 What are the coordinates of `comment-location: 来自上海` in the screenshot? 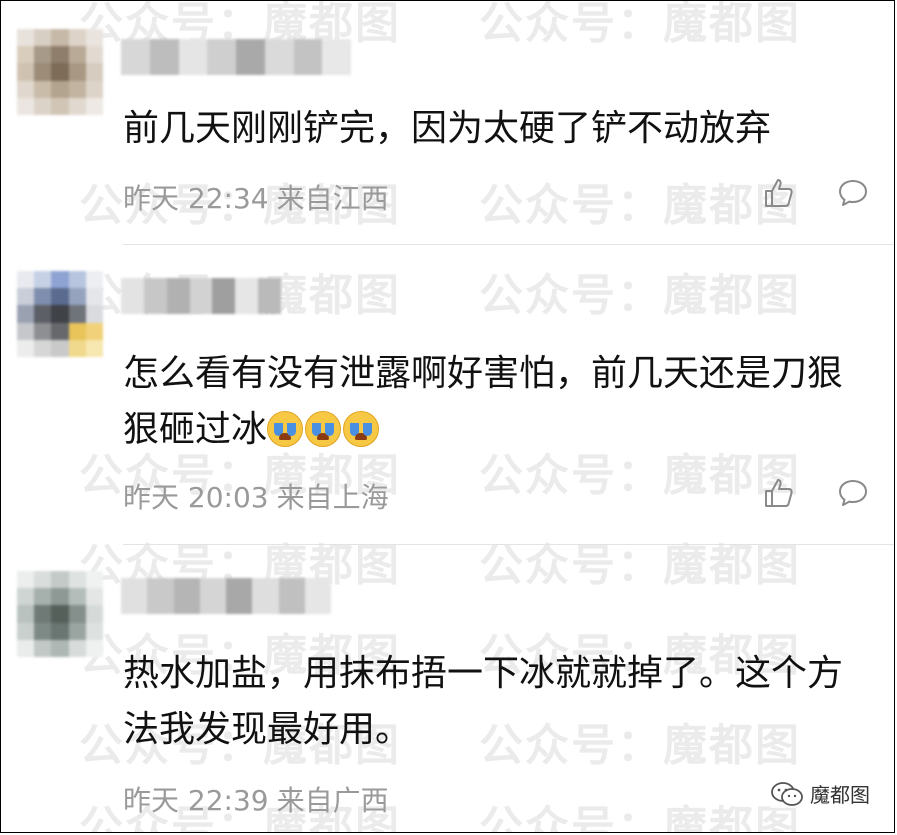 It's located at (332, 497).